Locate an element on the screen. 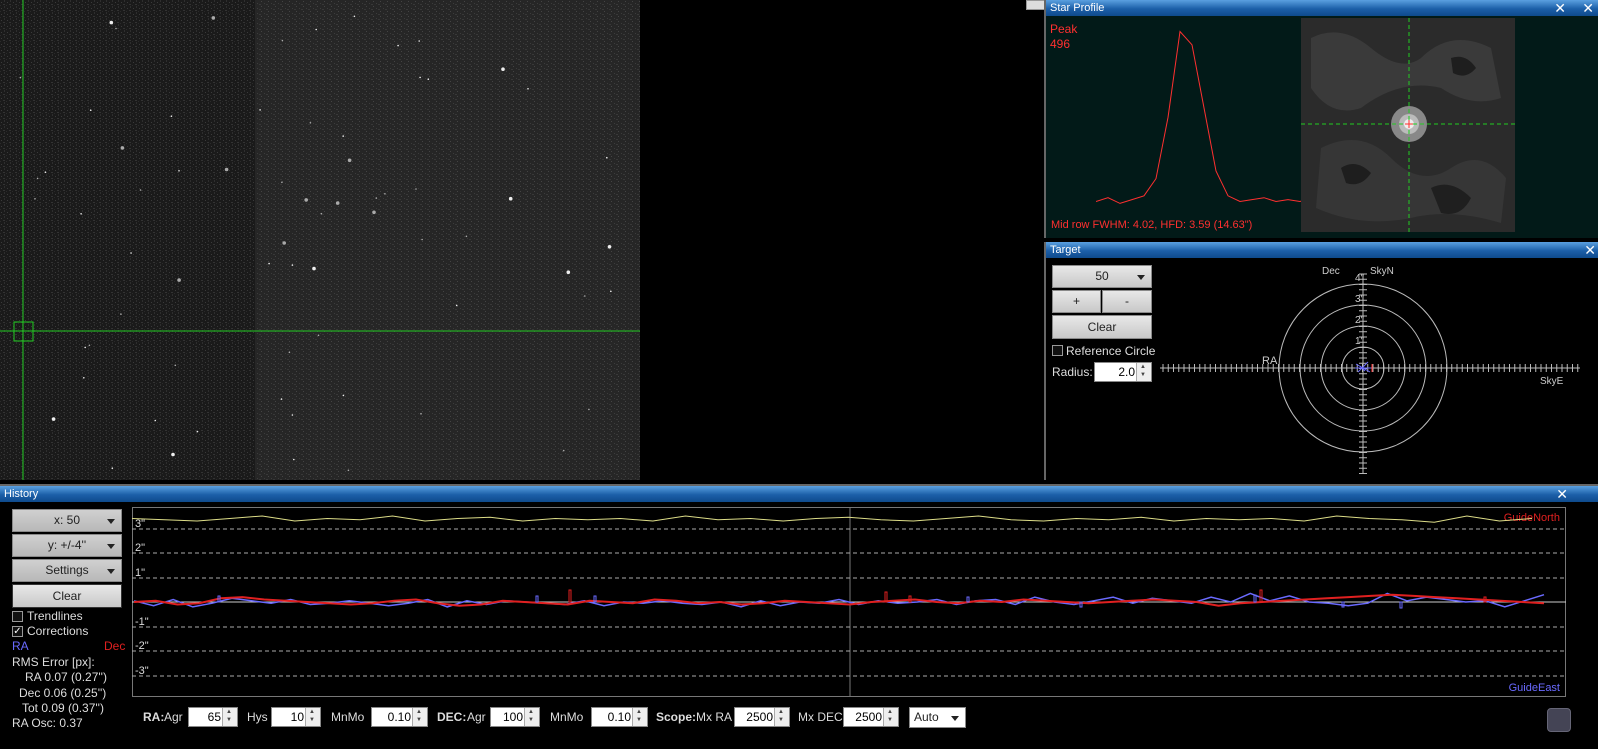 This screenshot has height=749, width=1598. star-profile-titlebar: Star Profile ✕ is located at coordinates (1308, 8).